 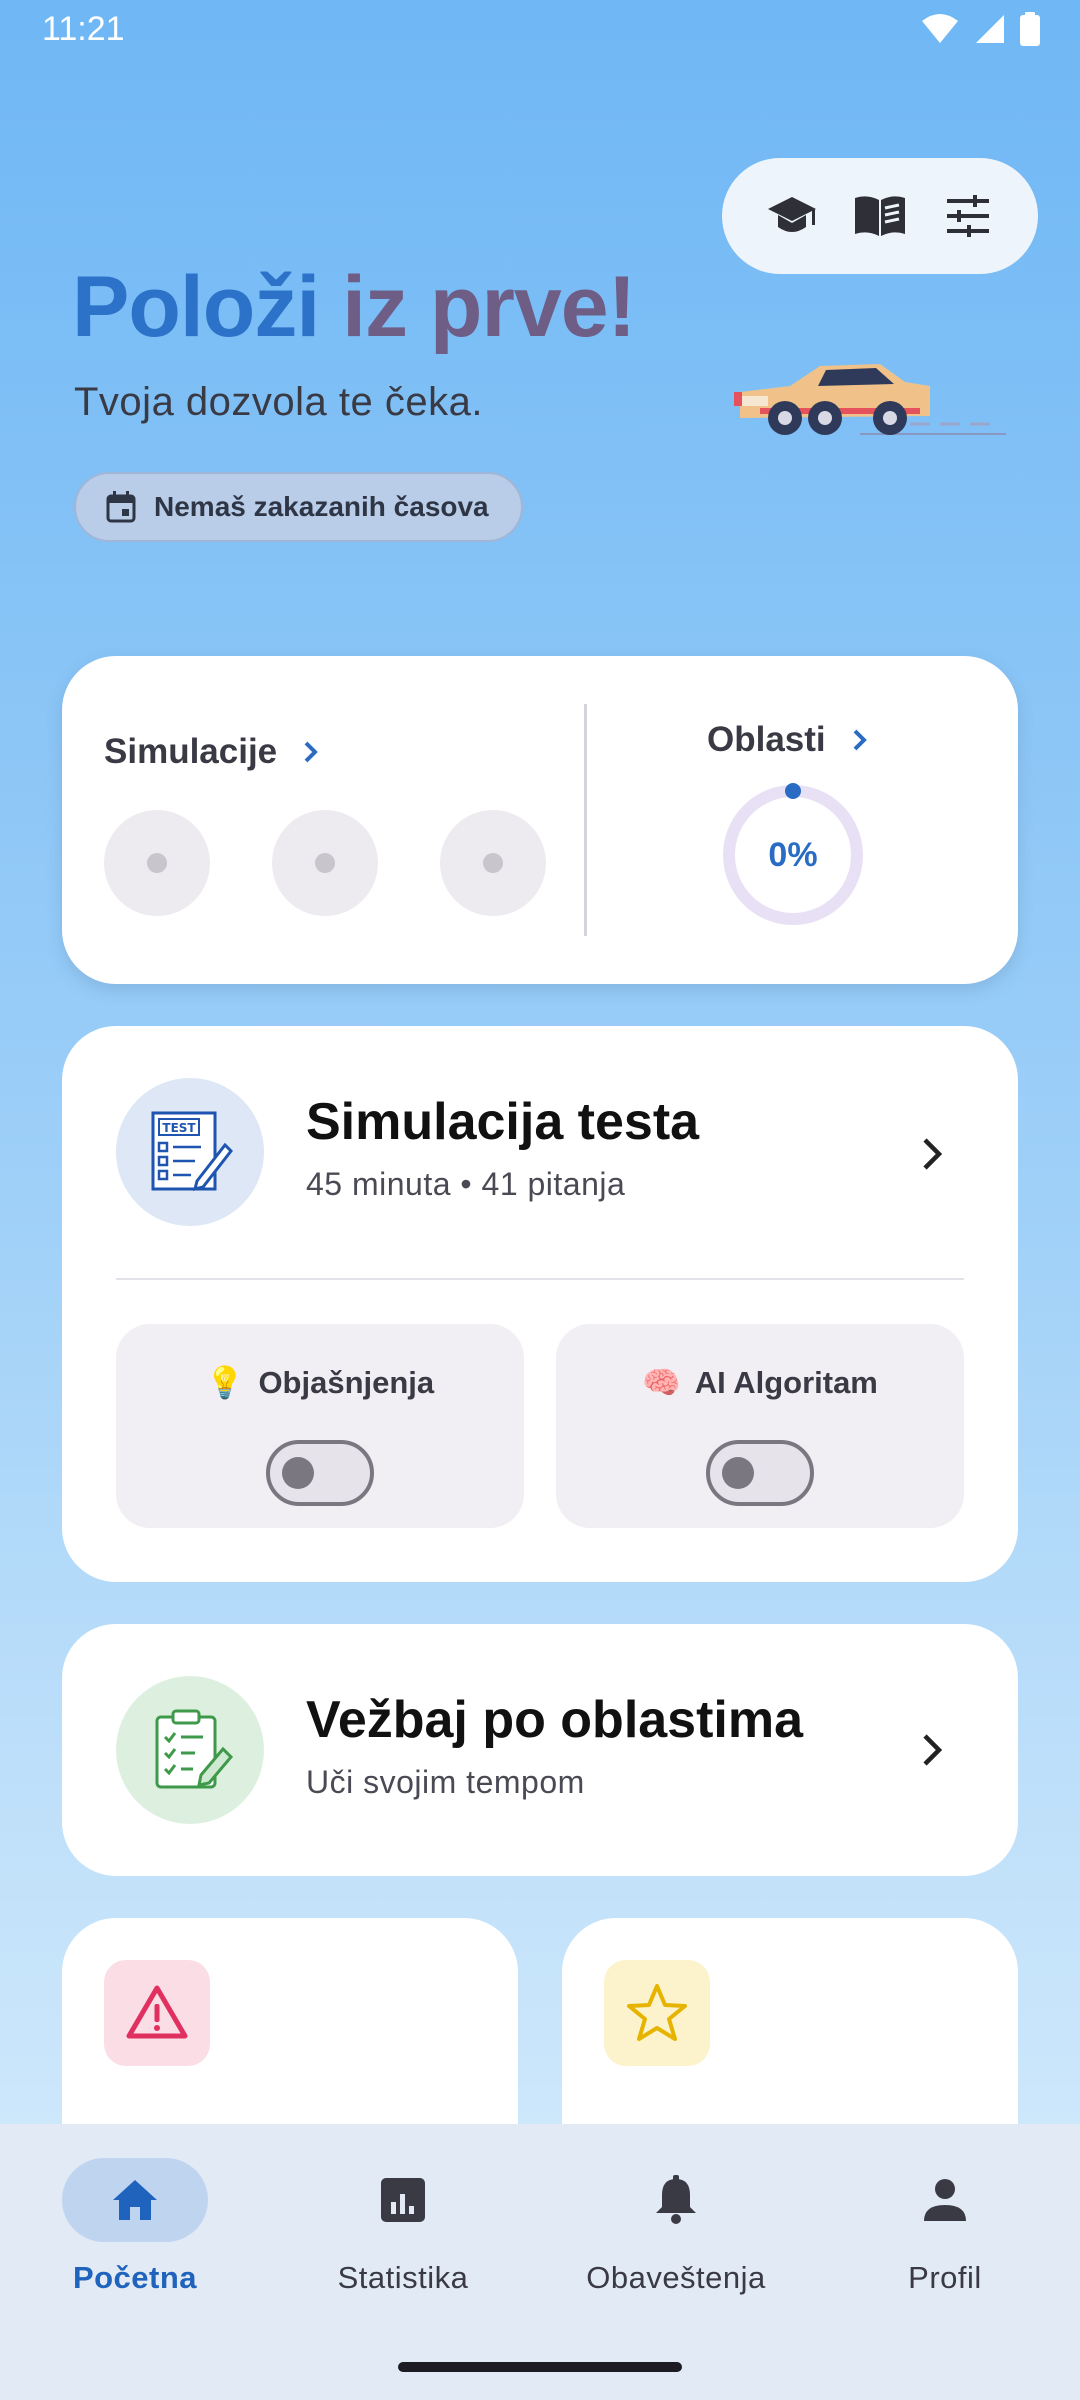 I want to click on explanations-toggle-box: 💡 Objašnjenja, so click(x=320, y=1426).